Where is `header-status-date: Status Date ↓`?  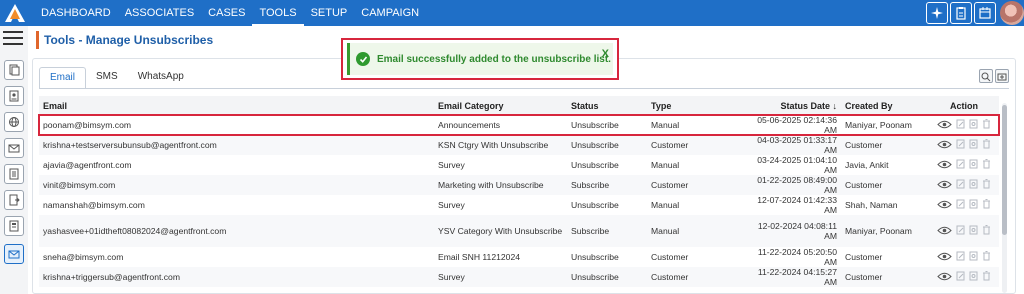 header-status-date: Status Date ↓ is located at coordinates (795, 105).